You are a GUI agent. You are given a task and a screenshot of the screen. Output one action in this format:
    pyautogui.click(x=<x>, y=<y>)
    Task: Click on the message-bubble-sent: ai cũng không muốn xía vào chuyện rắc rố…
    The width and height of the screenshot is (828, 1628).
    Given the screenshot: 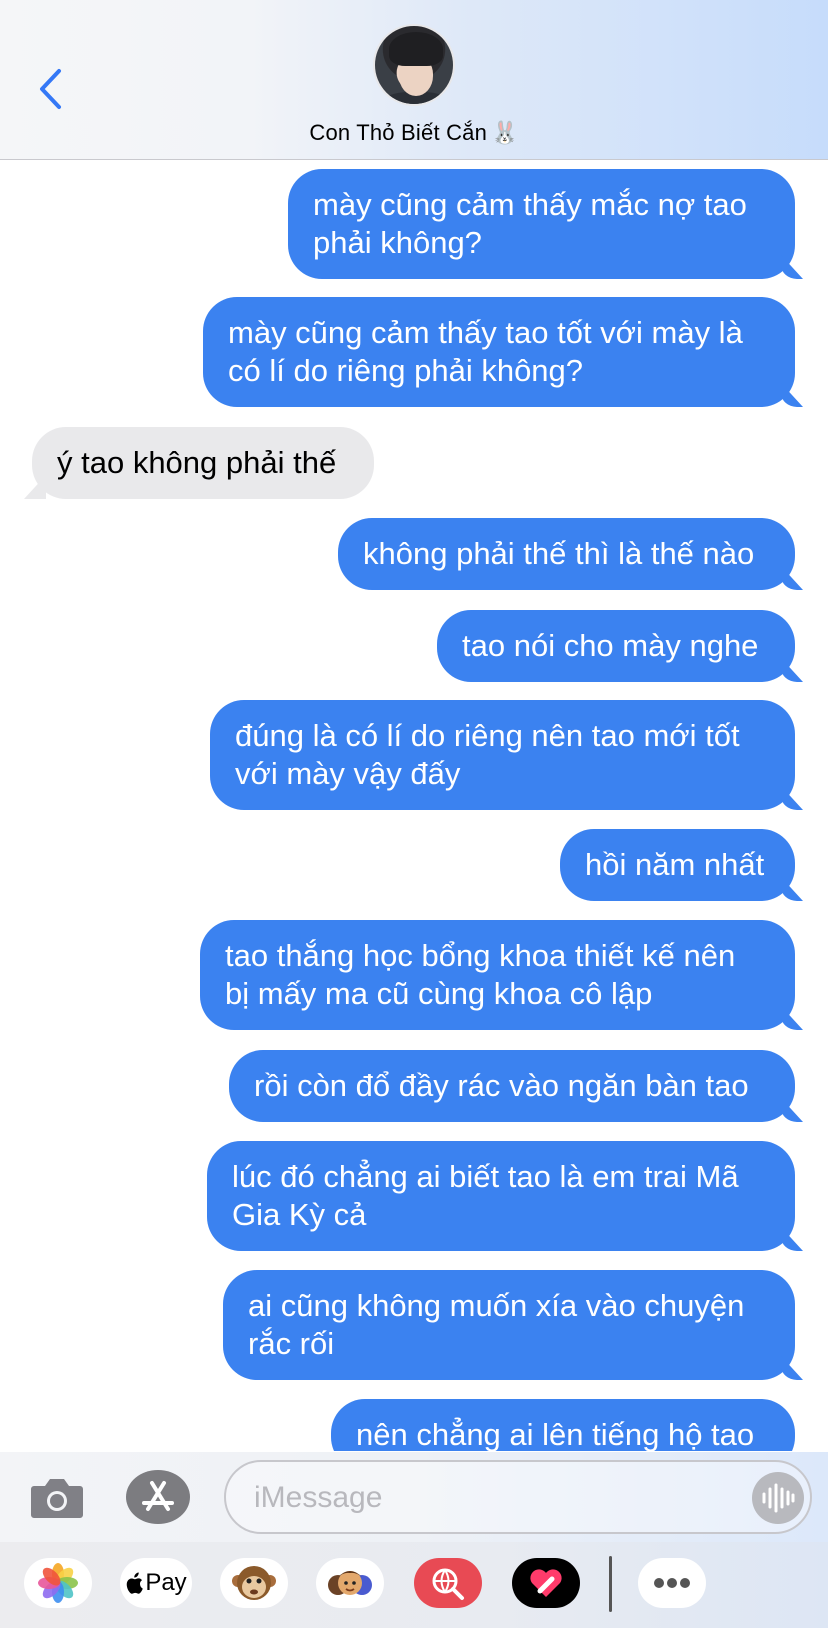 What is the action you would take?
    pyautogui.click(x=509, y=1325)
    